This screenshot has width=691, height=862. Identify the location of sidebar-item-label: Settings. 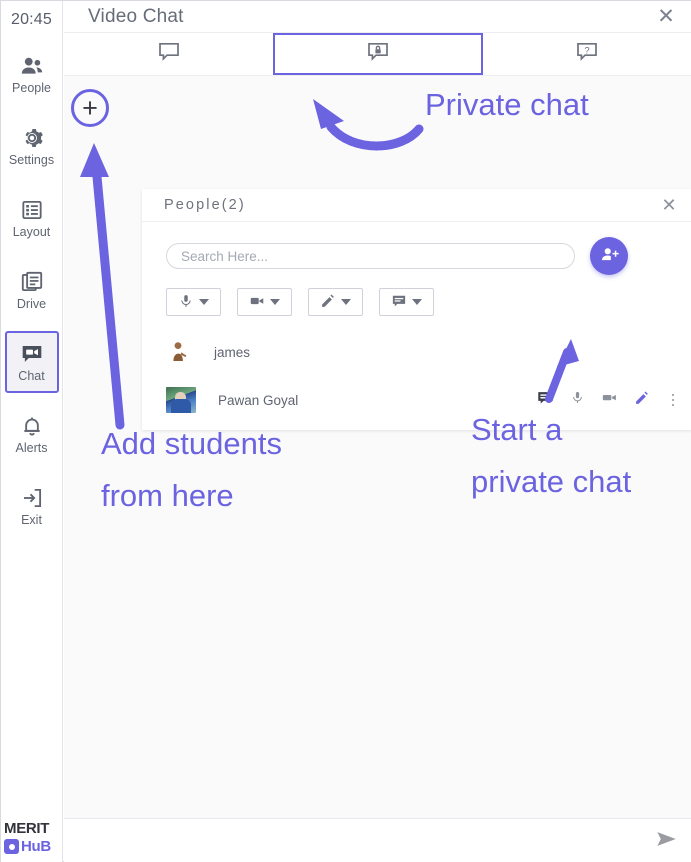
(31, 160).